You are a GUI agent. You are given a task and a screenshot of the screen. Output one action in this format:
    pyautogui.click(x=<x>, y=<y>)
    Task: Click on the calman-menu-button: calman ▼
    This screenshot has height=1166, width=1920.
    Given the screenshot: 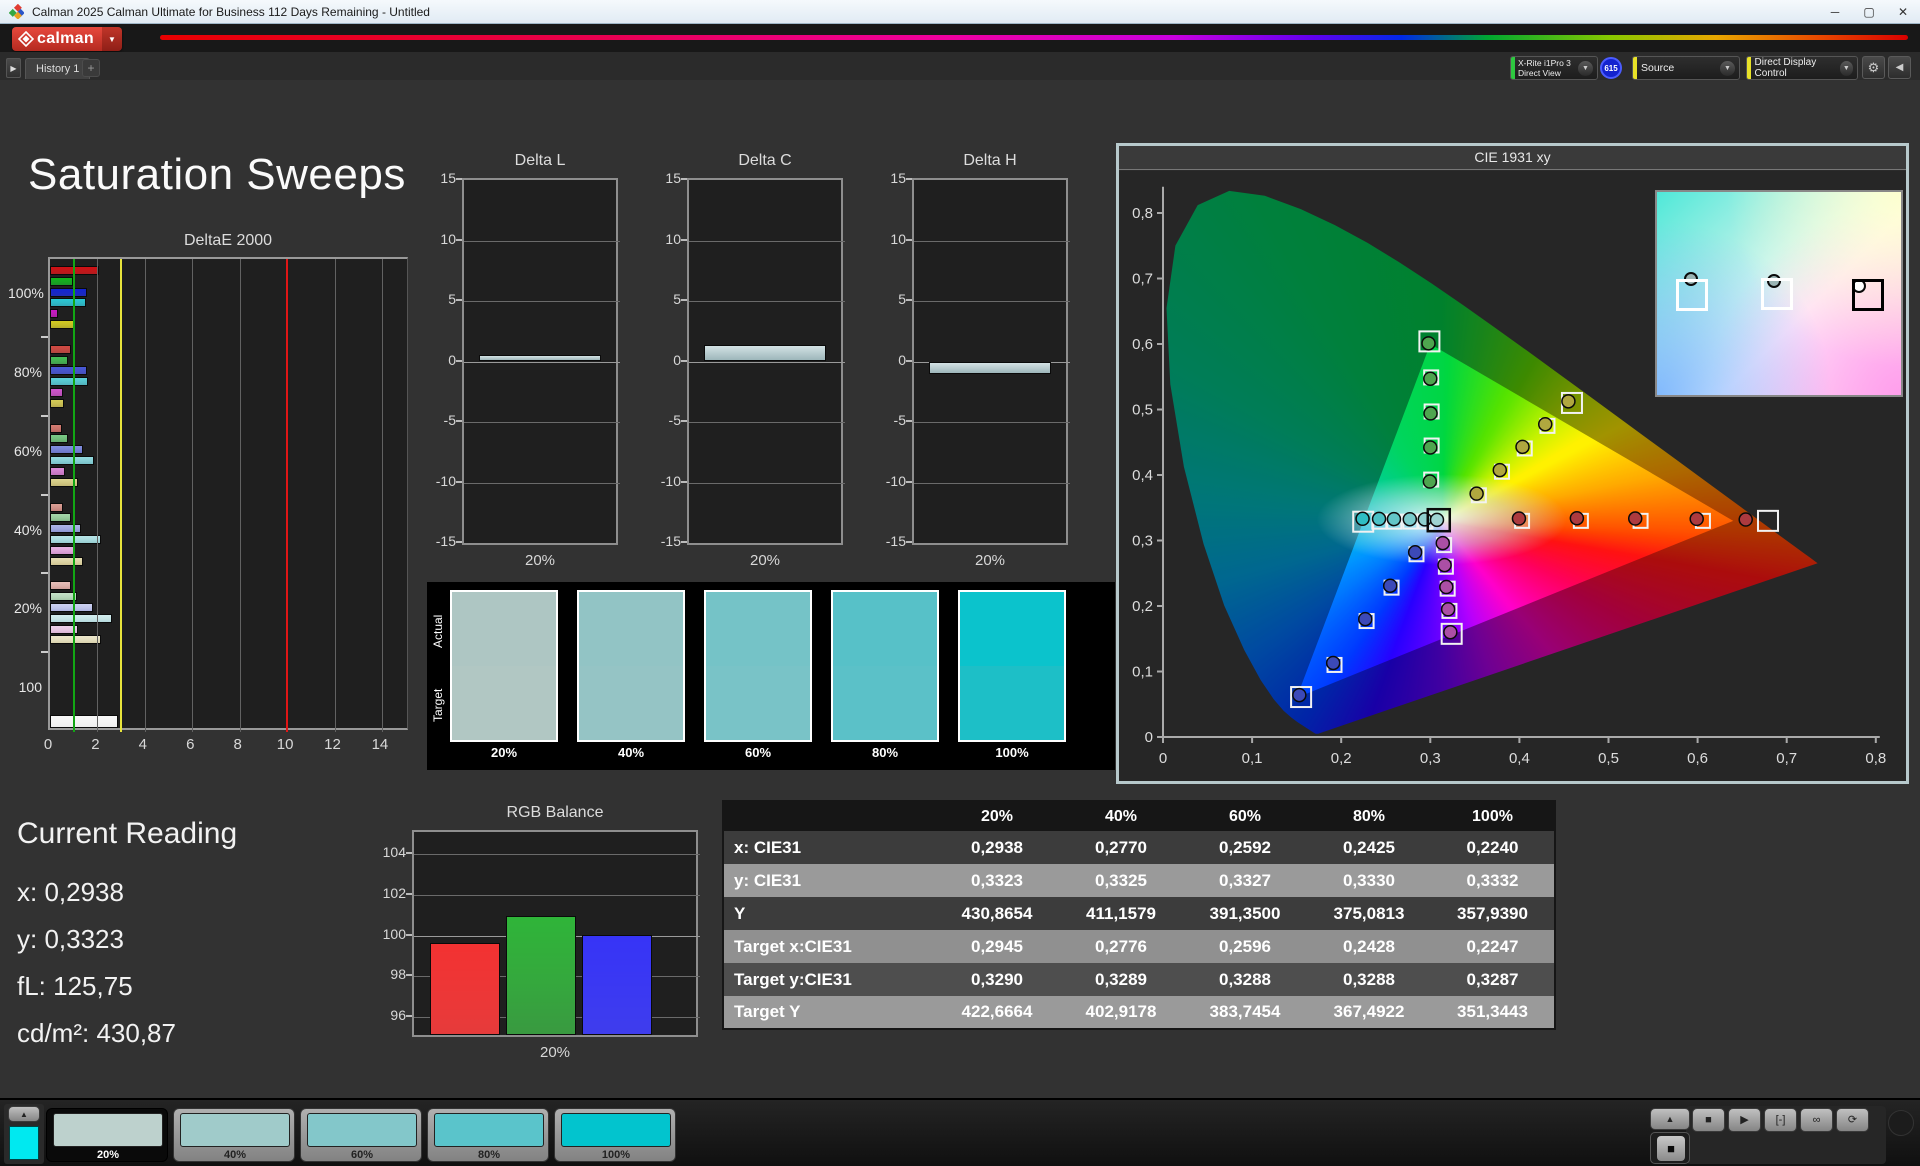 What is the action you would take?
    pyautogui.click(x=67, y=39)
    